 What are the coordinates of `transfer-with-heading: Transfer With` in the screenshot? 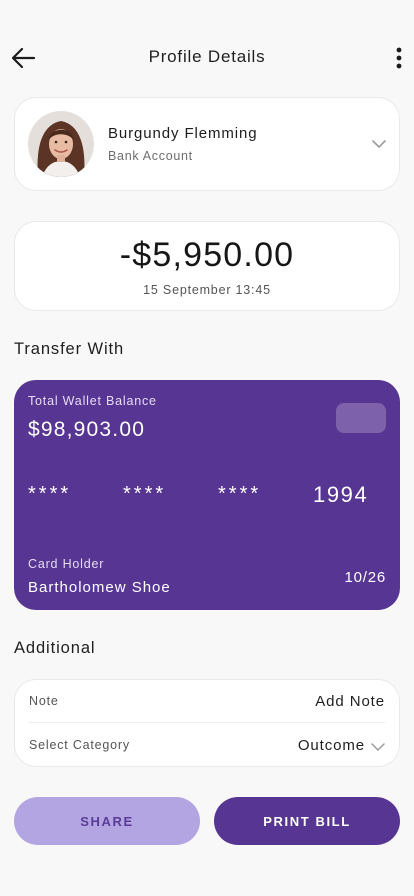 It's located at (69, 349).